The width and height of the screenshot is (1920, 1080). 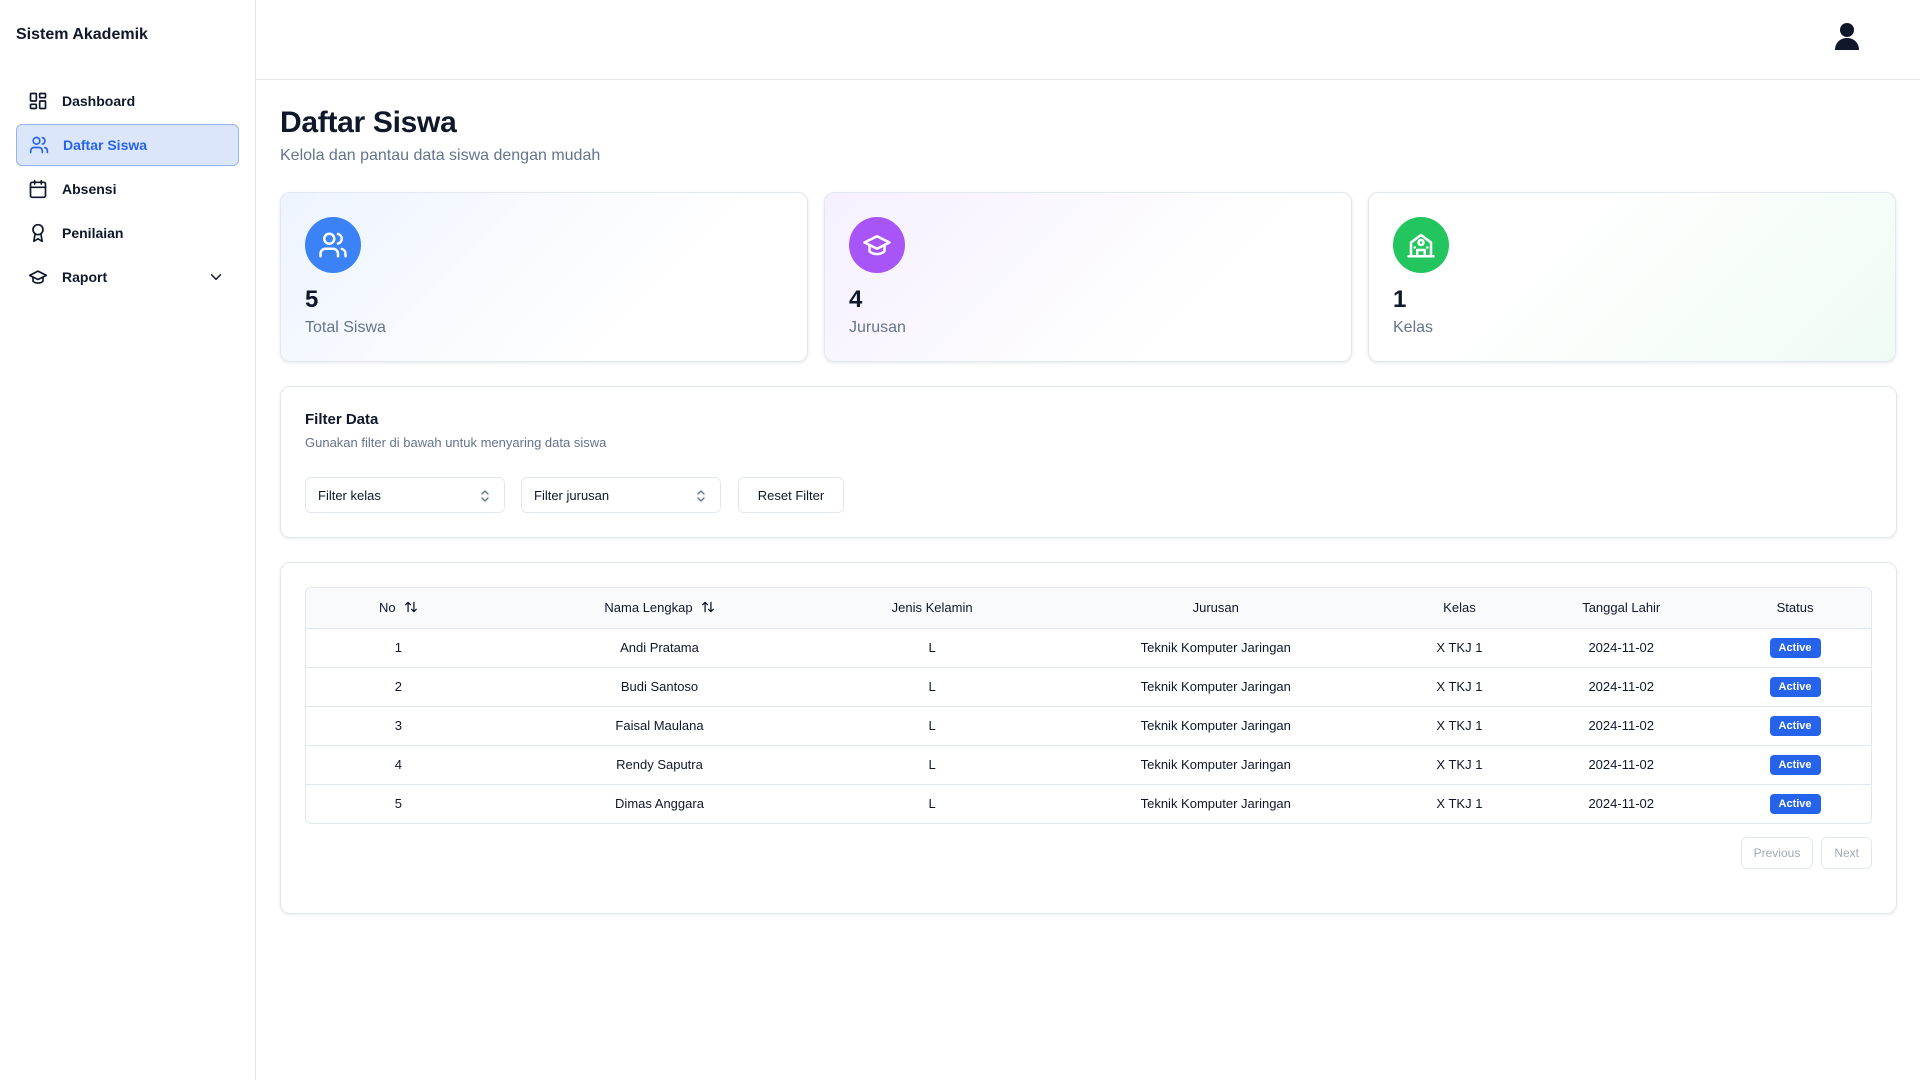 What do you see at coordinates (659, 804) in the screenshot?
I see `cell-nama: Dimas Anggara` at bounding box center [659, 804].